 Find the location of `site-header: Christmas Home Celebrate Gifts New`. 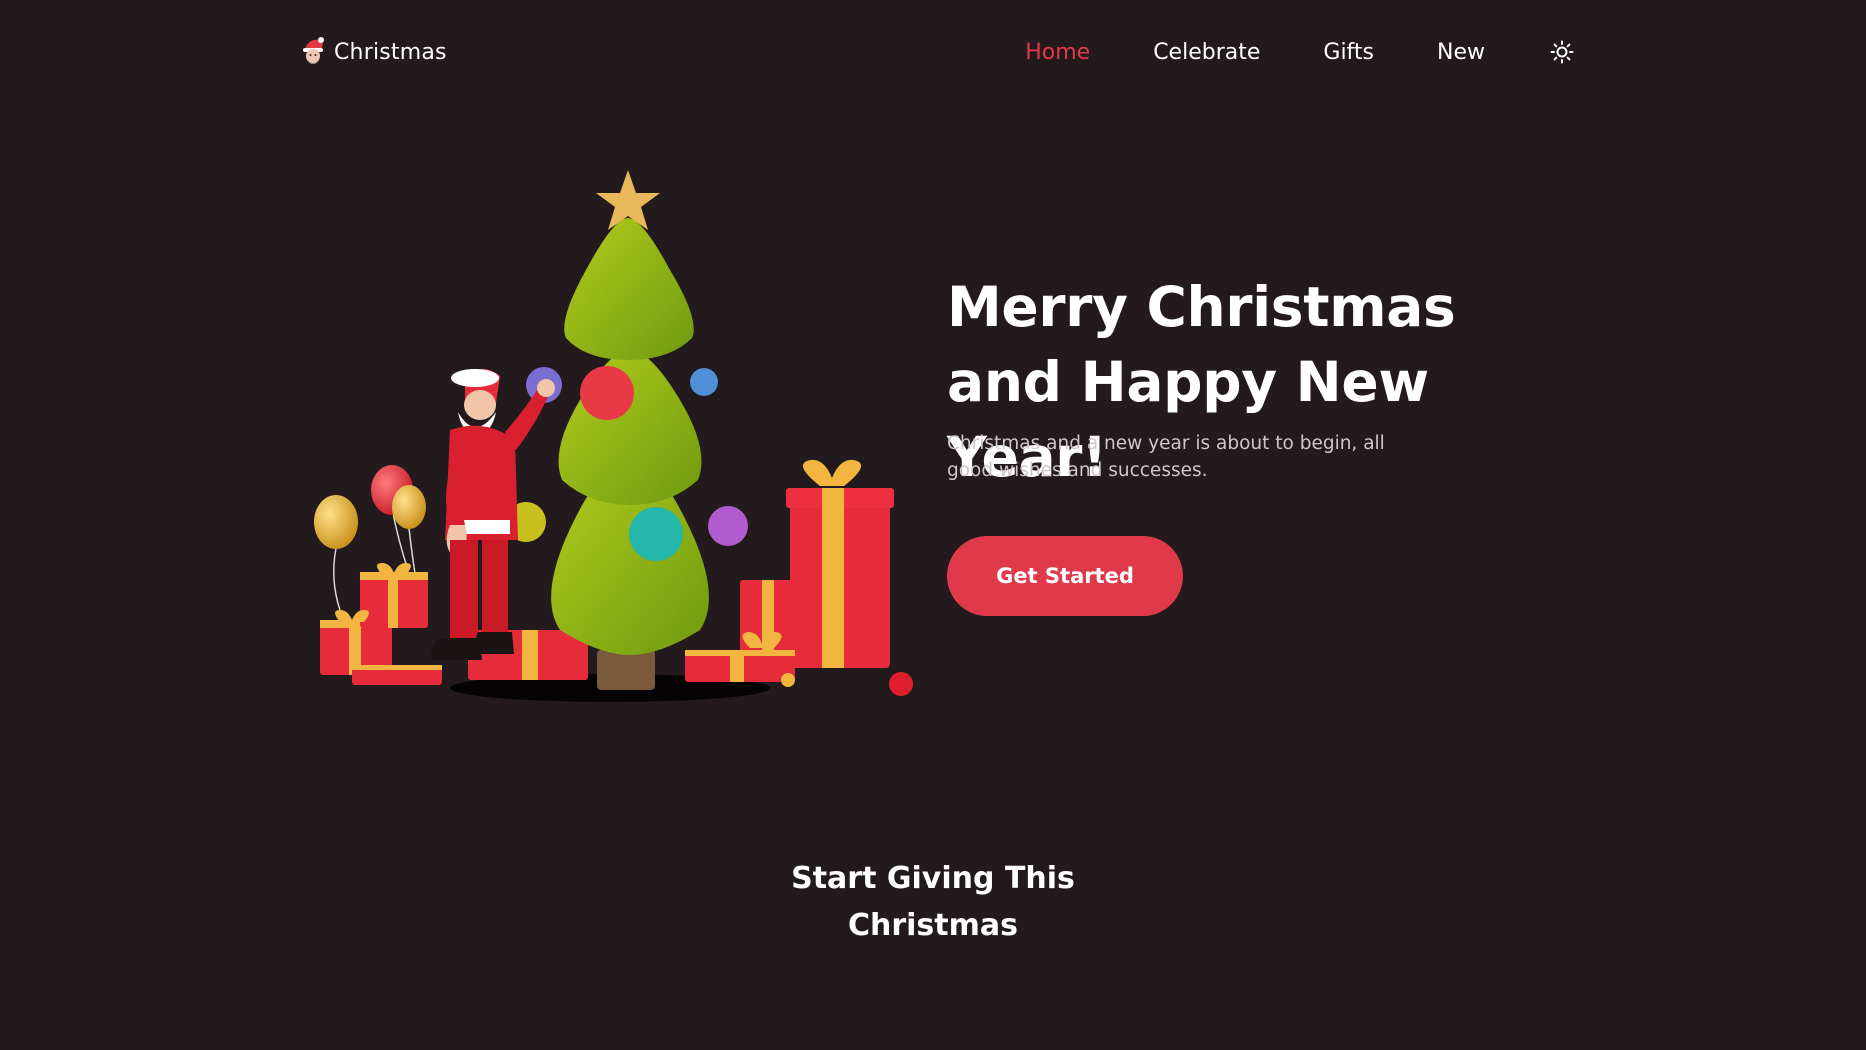

site-header: Christmas Home Celebrate Gifts New is located at coordinates (937, 52).